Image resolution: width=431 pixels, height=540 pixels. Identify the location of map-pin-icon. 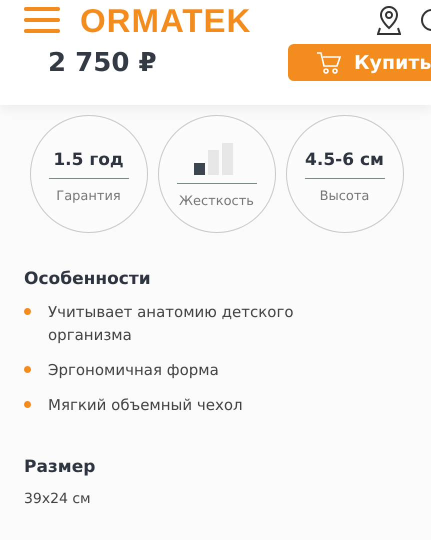
(389, 20).